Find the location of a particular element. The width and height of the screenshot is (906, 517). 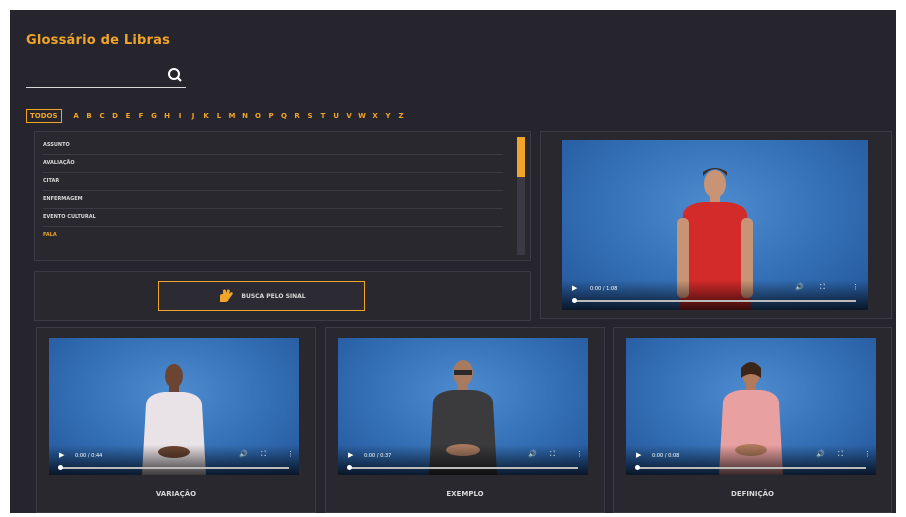

main-video-panel: ▶ 0:00 / 1:08 🔊 ⛶ ⋮ is located at coordinates (716, 225).